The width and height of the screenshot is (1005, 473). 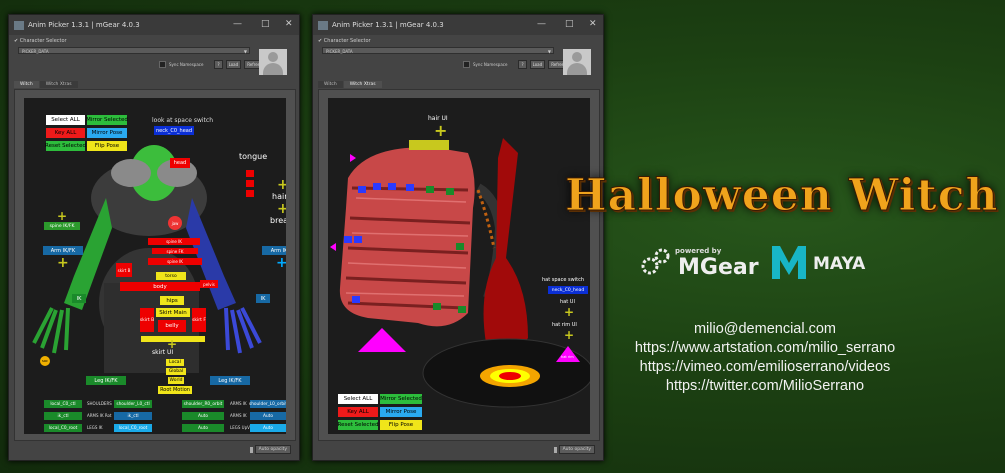 What do you see at coordinates (45, 361) in the screenshot?
I see `soc-left-button: soc` at bounding box center [45, 361].